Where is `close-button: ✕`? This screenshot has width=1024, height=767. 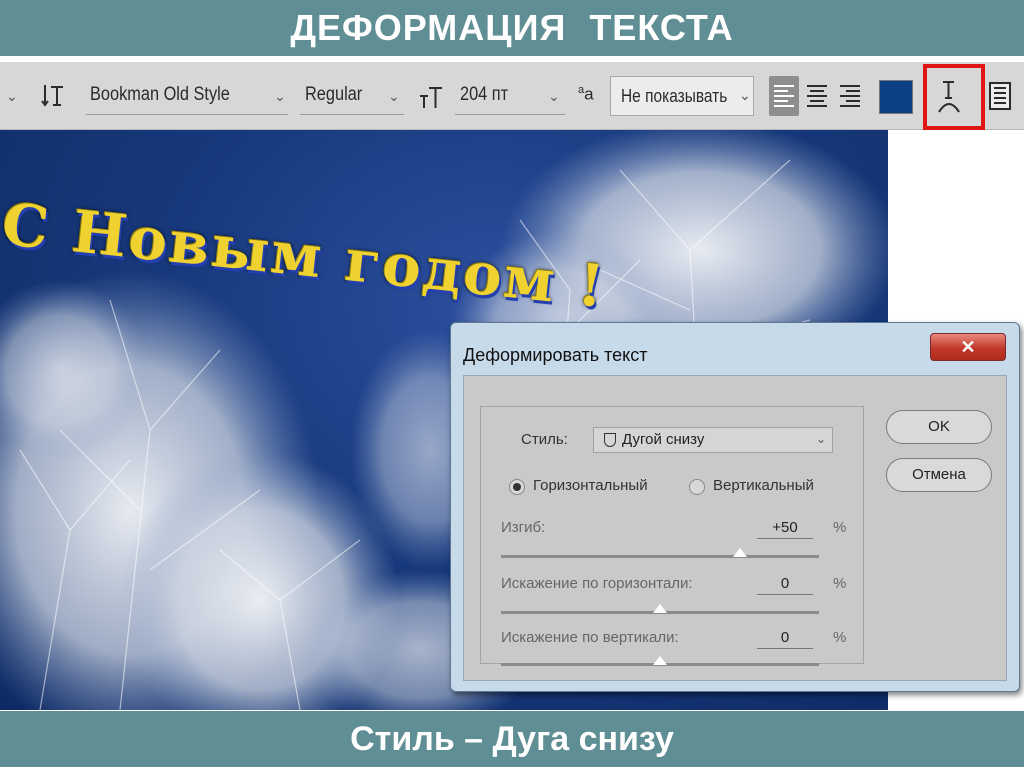
close-button: ✕ is located at coordinates (968, 347).